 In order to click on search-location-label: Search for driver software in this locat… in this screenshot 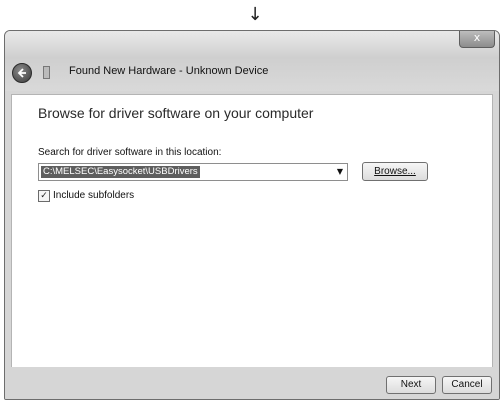, I will do `click(130, 152)`.